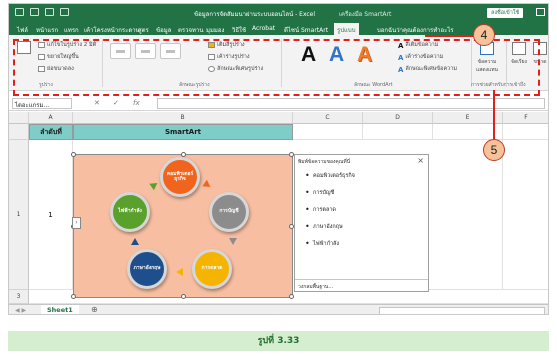 Image resolution: width=557 pixels, height=362 pixels. I want to click on shape-outline-button: เค้าร่างรูปร่าง, so click(229, 57).